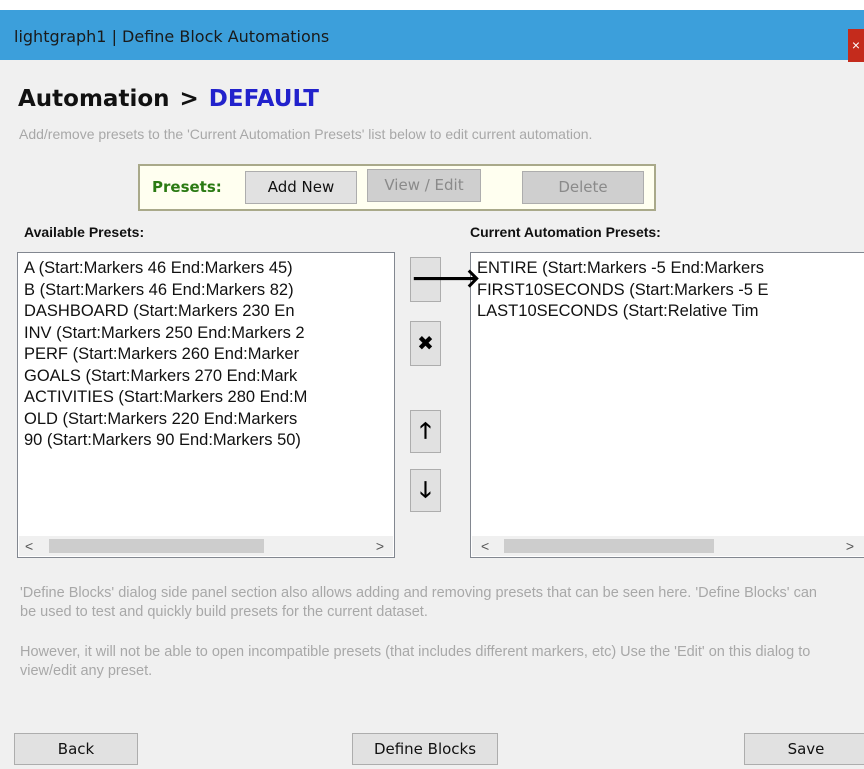 The image size is (864, 769). What do you see at coordinates (187, 187) in the screenshot?
I see `presets-label: Presets:` at bounding box center [187, 187].